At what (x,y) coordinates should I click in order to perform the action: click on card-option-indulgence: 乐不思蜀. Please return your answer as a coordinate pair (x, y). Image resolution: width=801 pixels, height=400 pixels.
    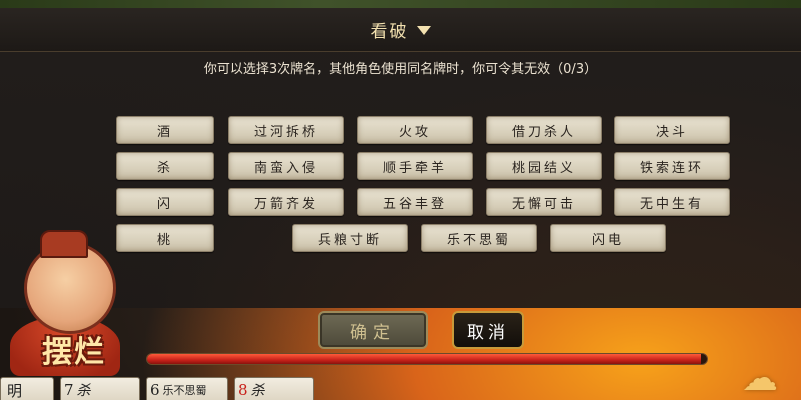
    Looking at the image, I should click on (479, 238).